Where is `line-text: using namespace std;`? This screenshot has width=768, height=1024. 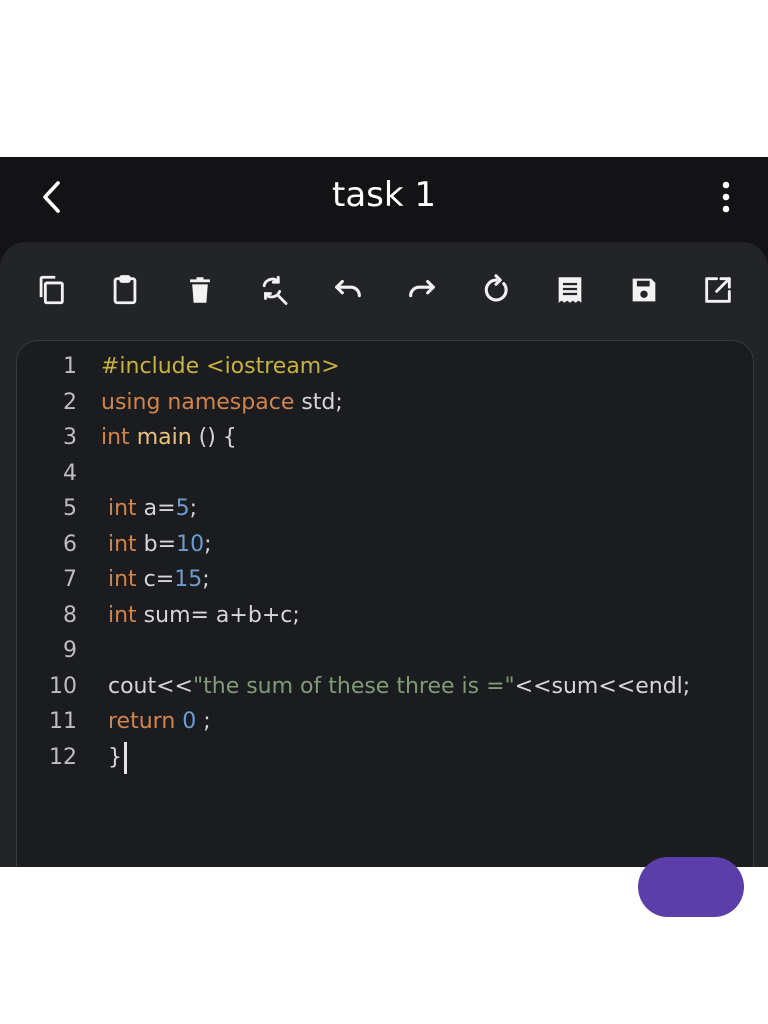 line-text: using namespace std; is located at coordinates (222, 403).